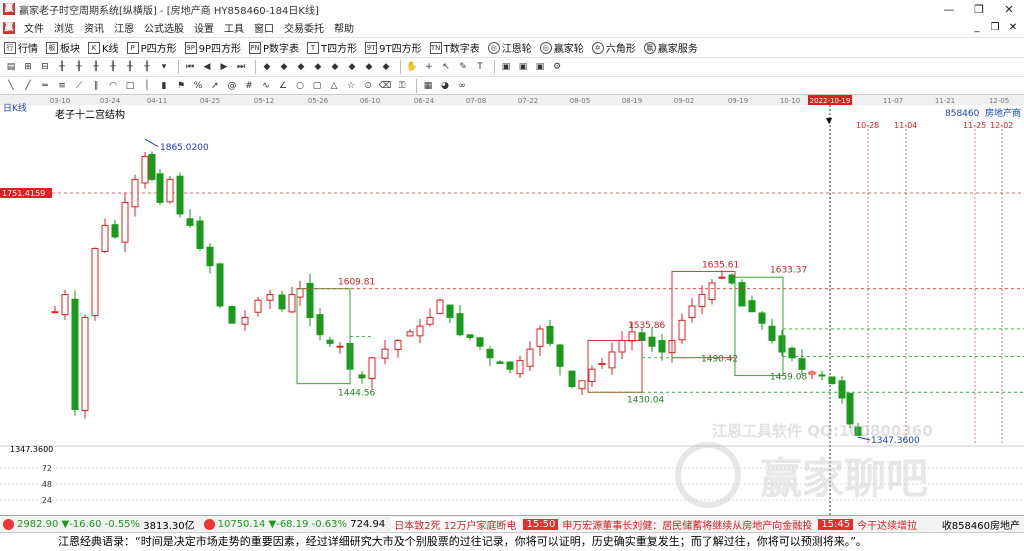 The height and width of the screenshot is (551, 1024). What do you see at coordinates (147, 86) in the screenshot?
I see `vertical-tool-icon: │` at bounding box center [147, 86].